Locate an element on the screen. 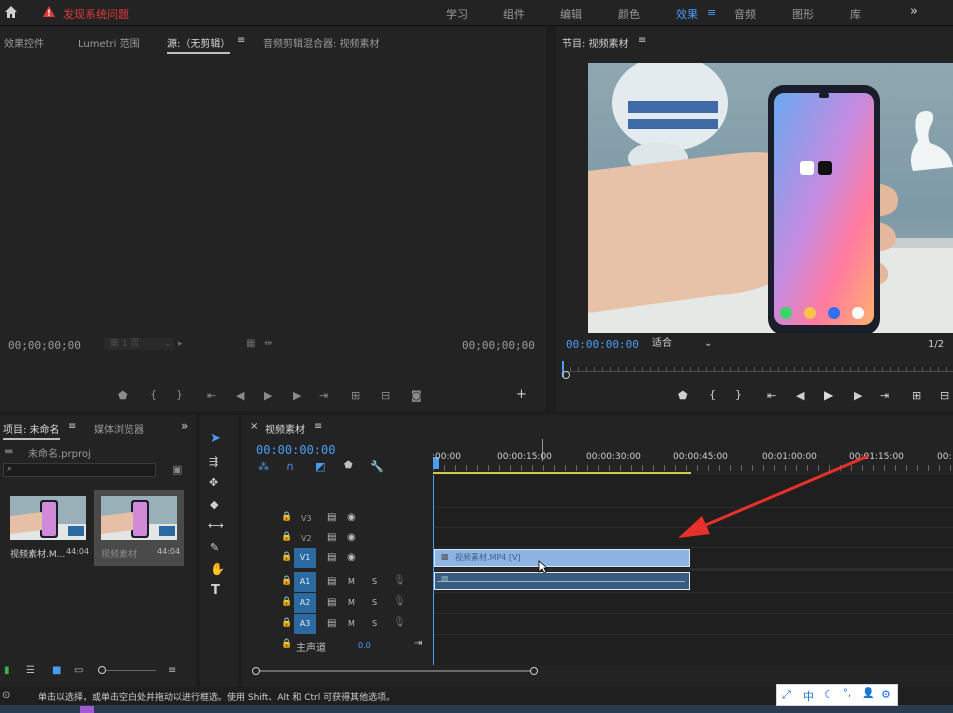 This screenshot has height=713, width=953. timeline-menu-icon: ≡ is located at coordinates (318, 426).